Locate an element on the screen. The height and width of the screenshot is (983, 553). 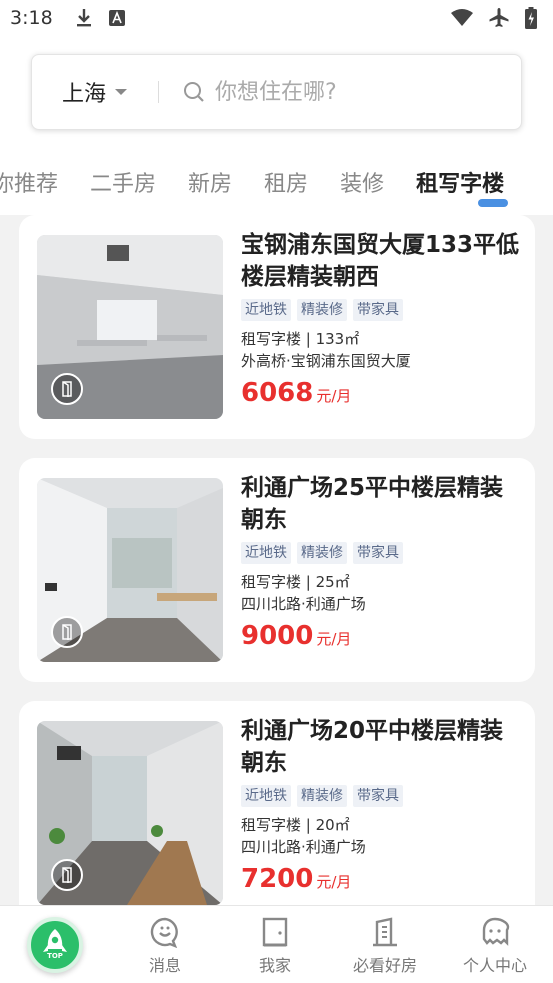
listing-meta: 租写字楼 | 20㎡ is located at coordinates (295, 825).